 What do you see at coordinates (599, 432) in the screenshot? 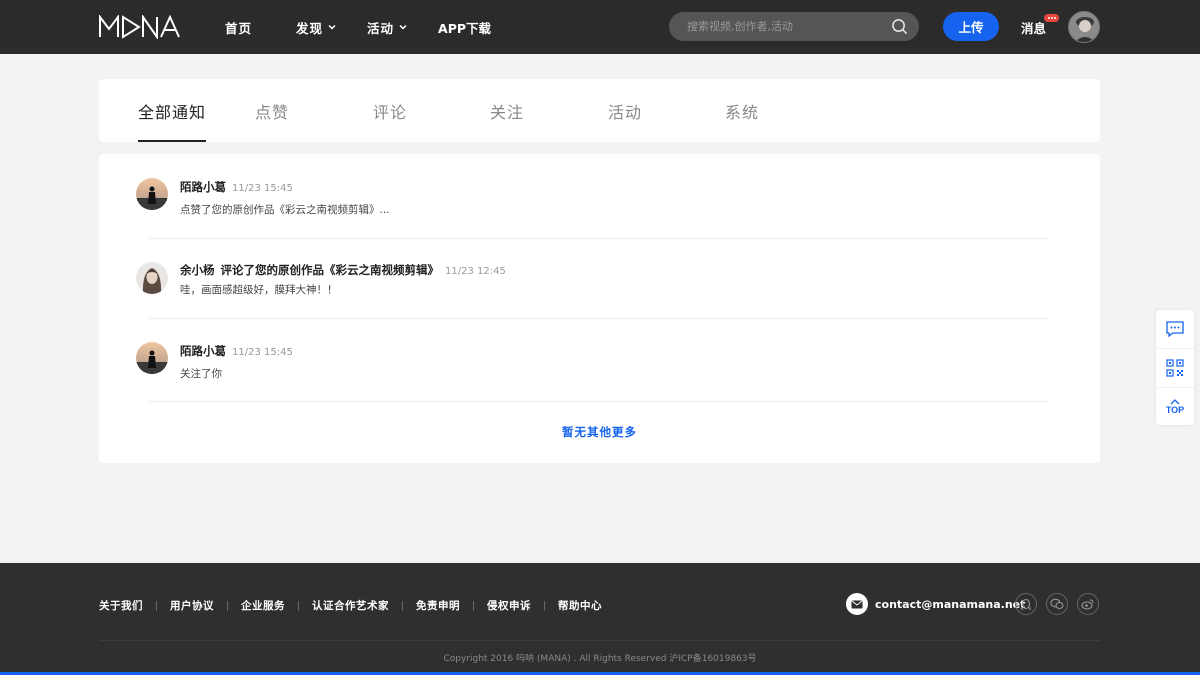
I see `no-more-text: 暂无其他更多` at bounding box center [599, 432].